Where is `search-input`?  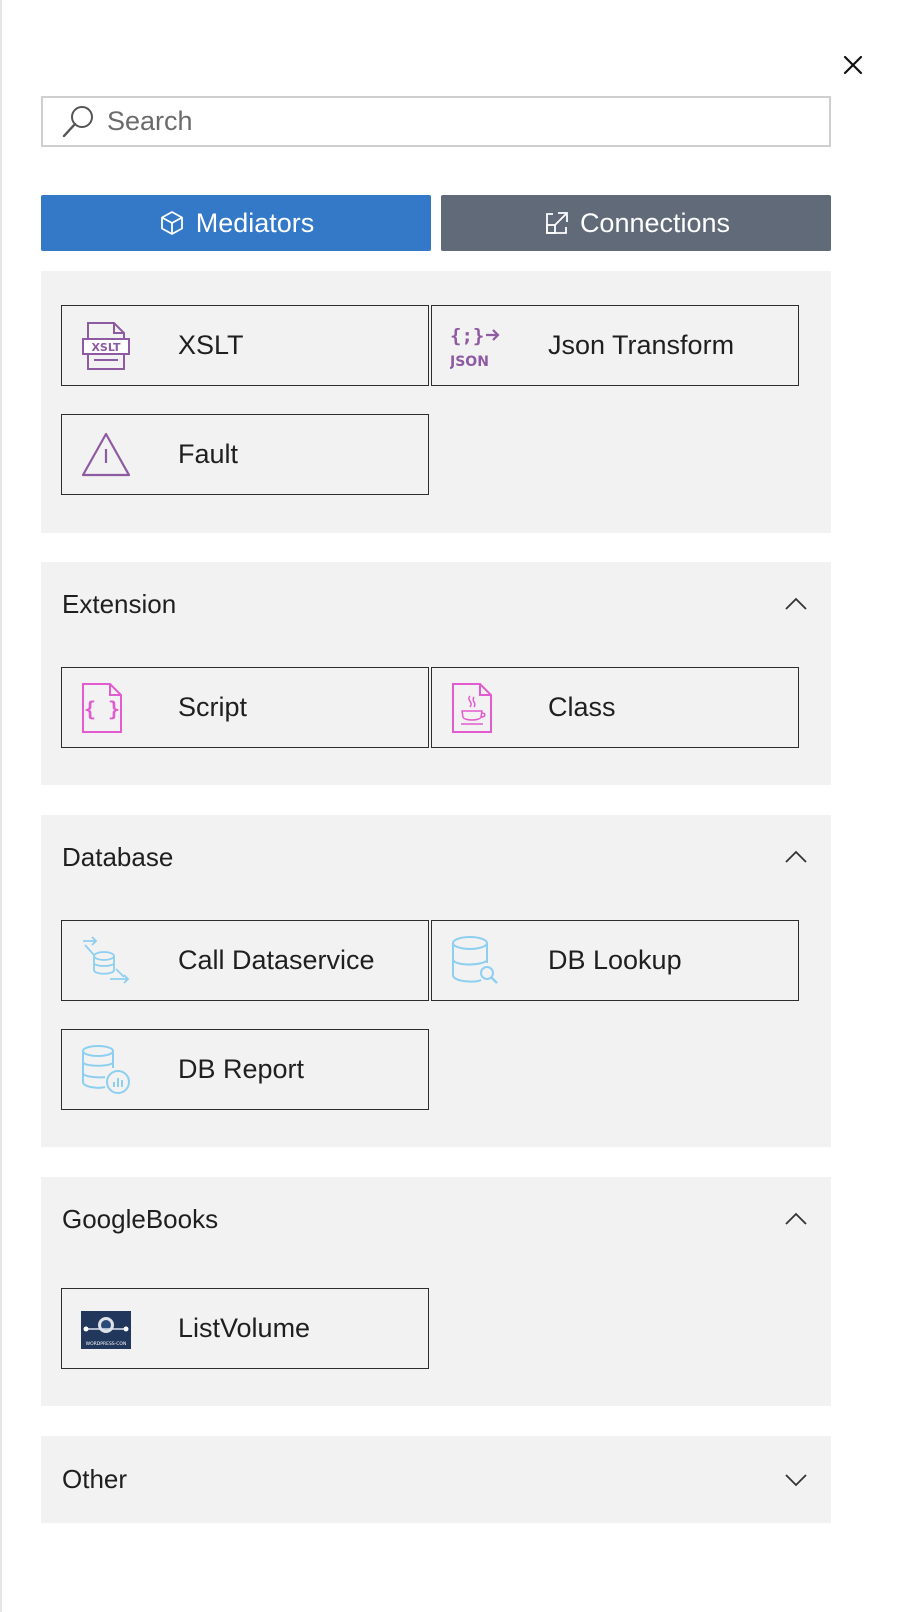
search-input is located at coordinates (447, 121).